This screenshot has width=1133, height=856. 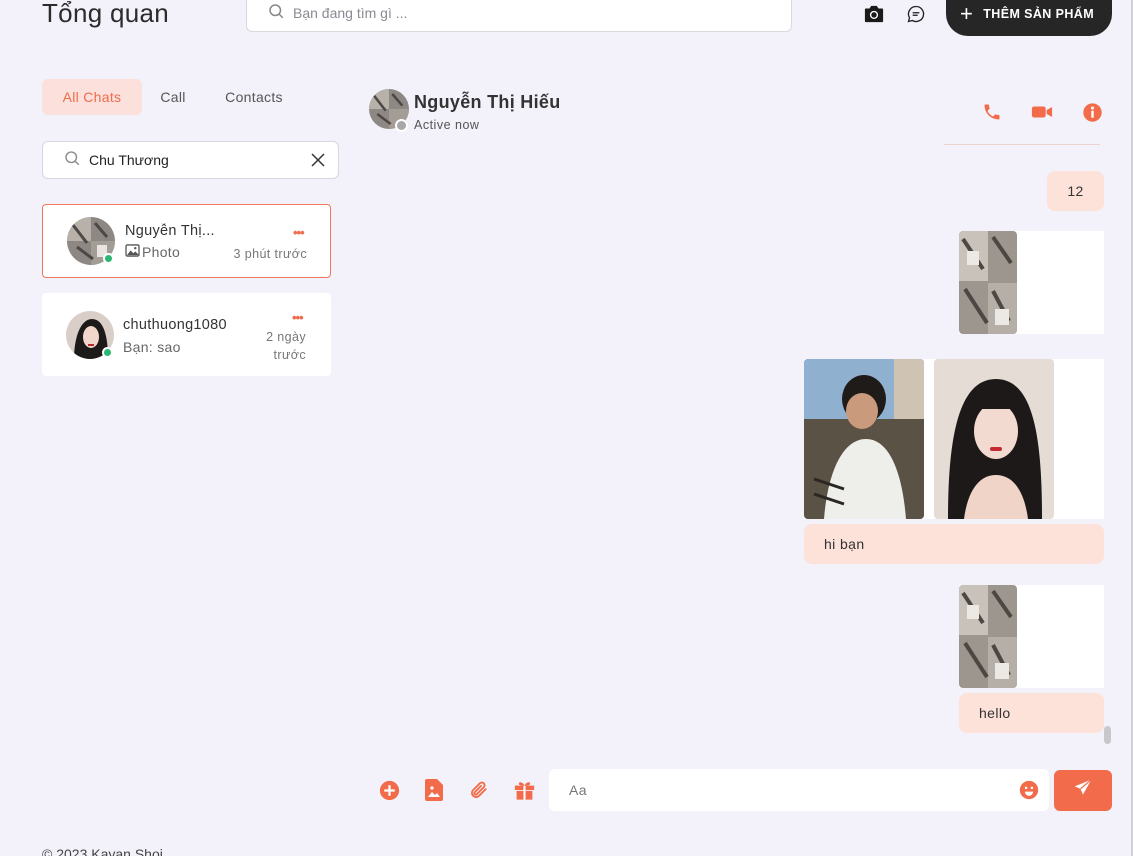 I want to click on clear-search-icon, so click(x=318, y=160).